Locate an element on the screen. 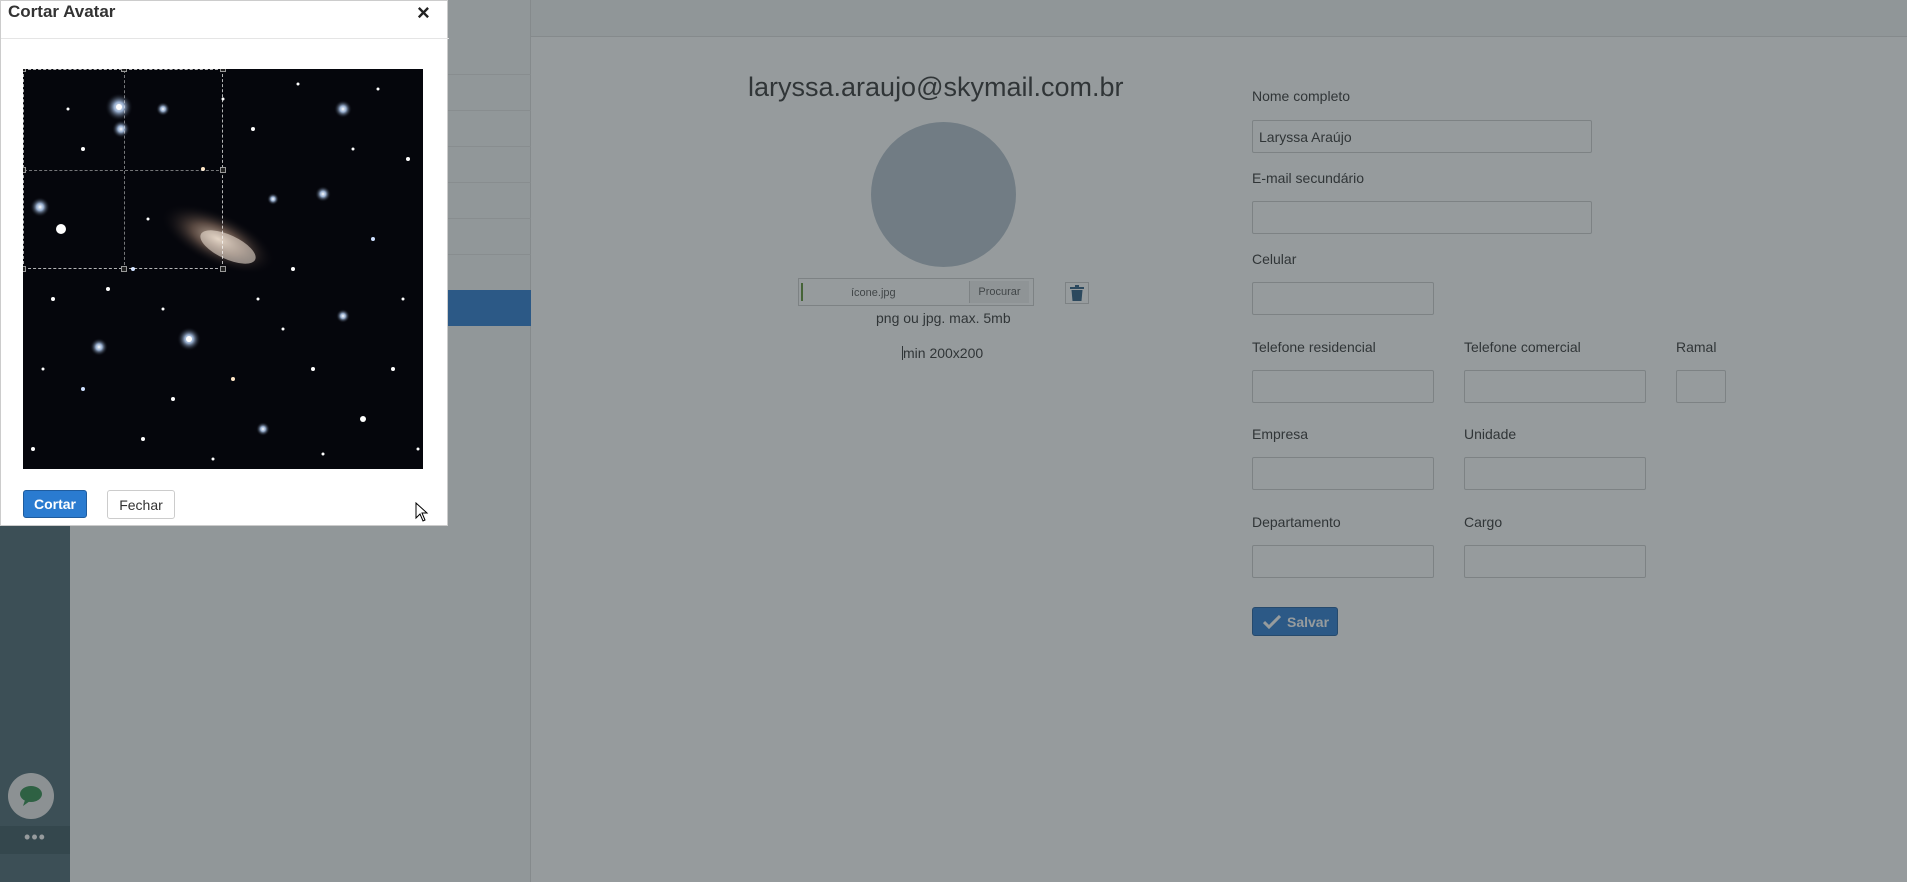 This screenshot has height=882, width=1907. crop-selection is located at coordinates (124, 170).